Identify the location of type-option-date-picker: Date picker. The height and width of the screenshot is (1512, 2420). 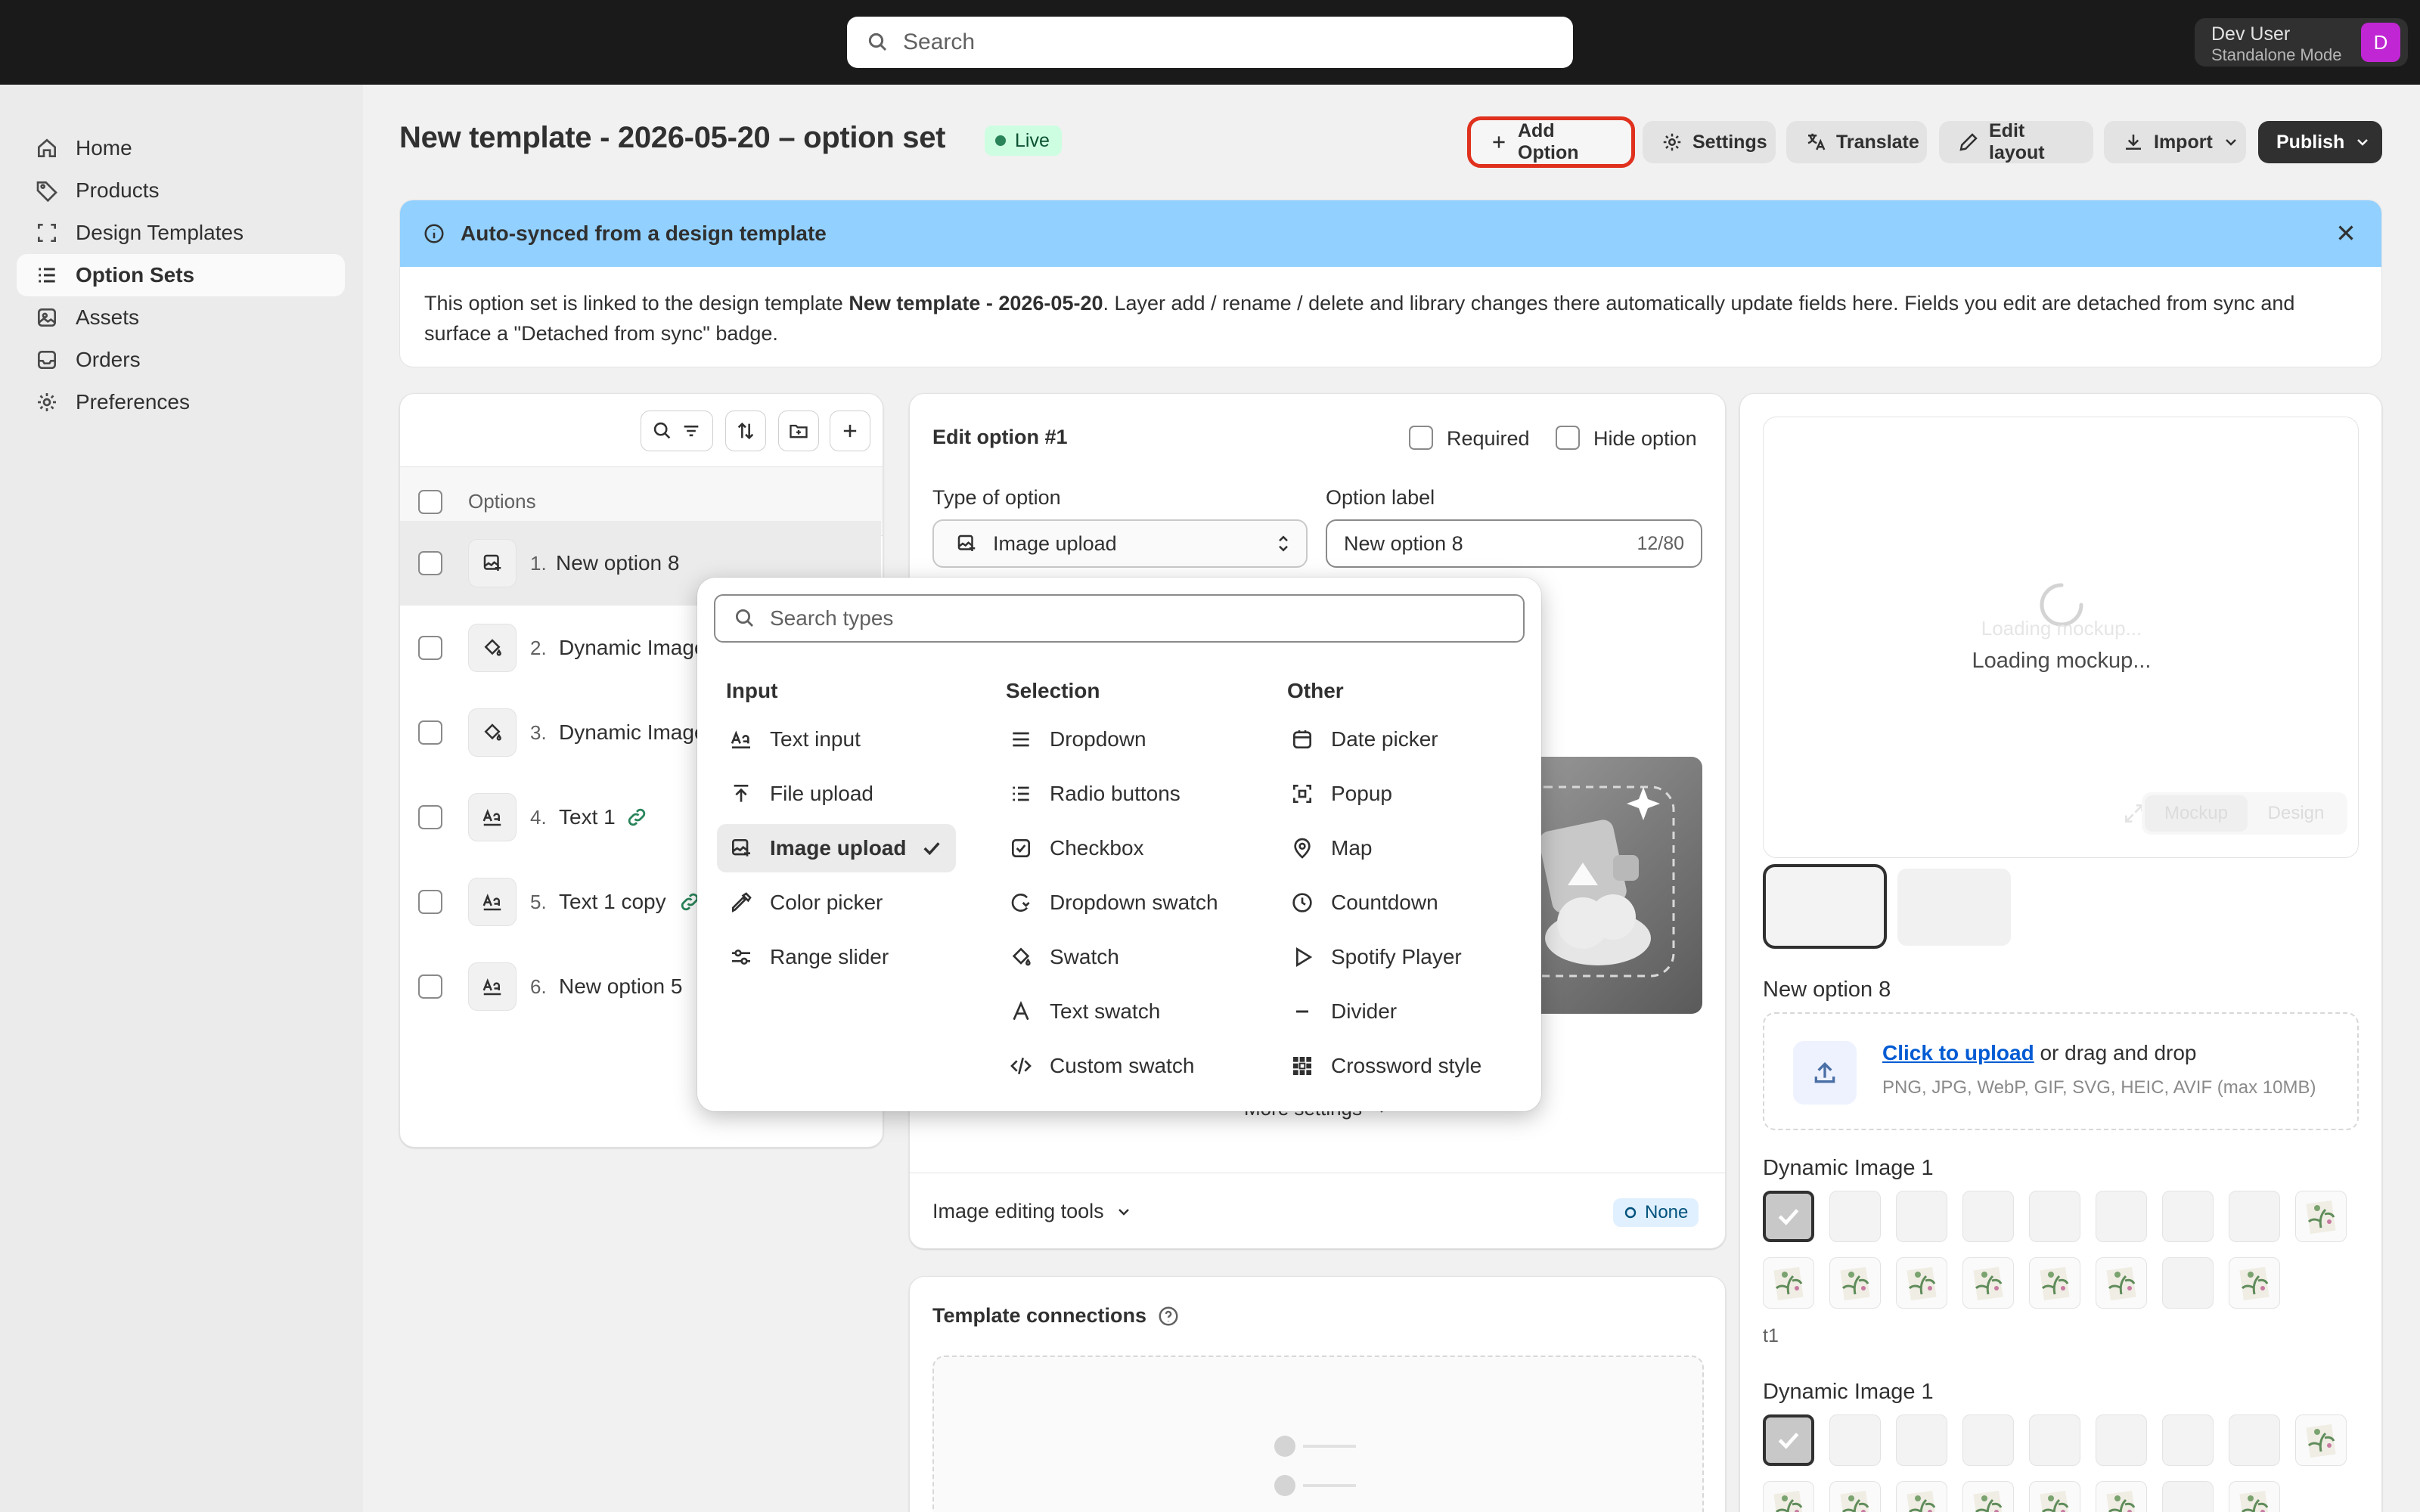
(1403, 740).